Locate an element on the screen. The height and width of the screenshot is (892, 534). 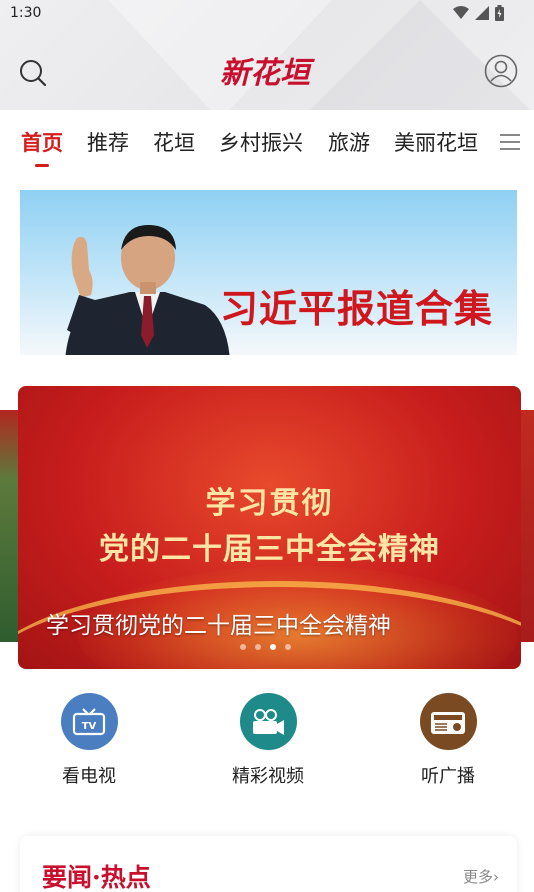
more-link: 更多› is located at coordinates (481, 876).